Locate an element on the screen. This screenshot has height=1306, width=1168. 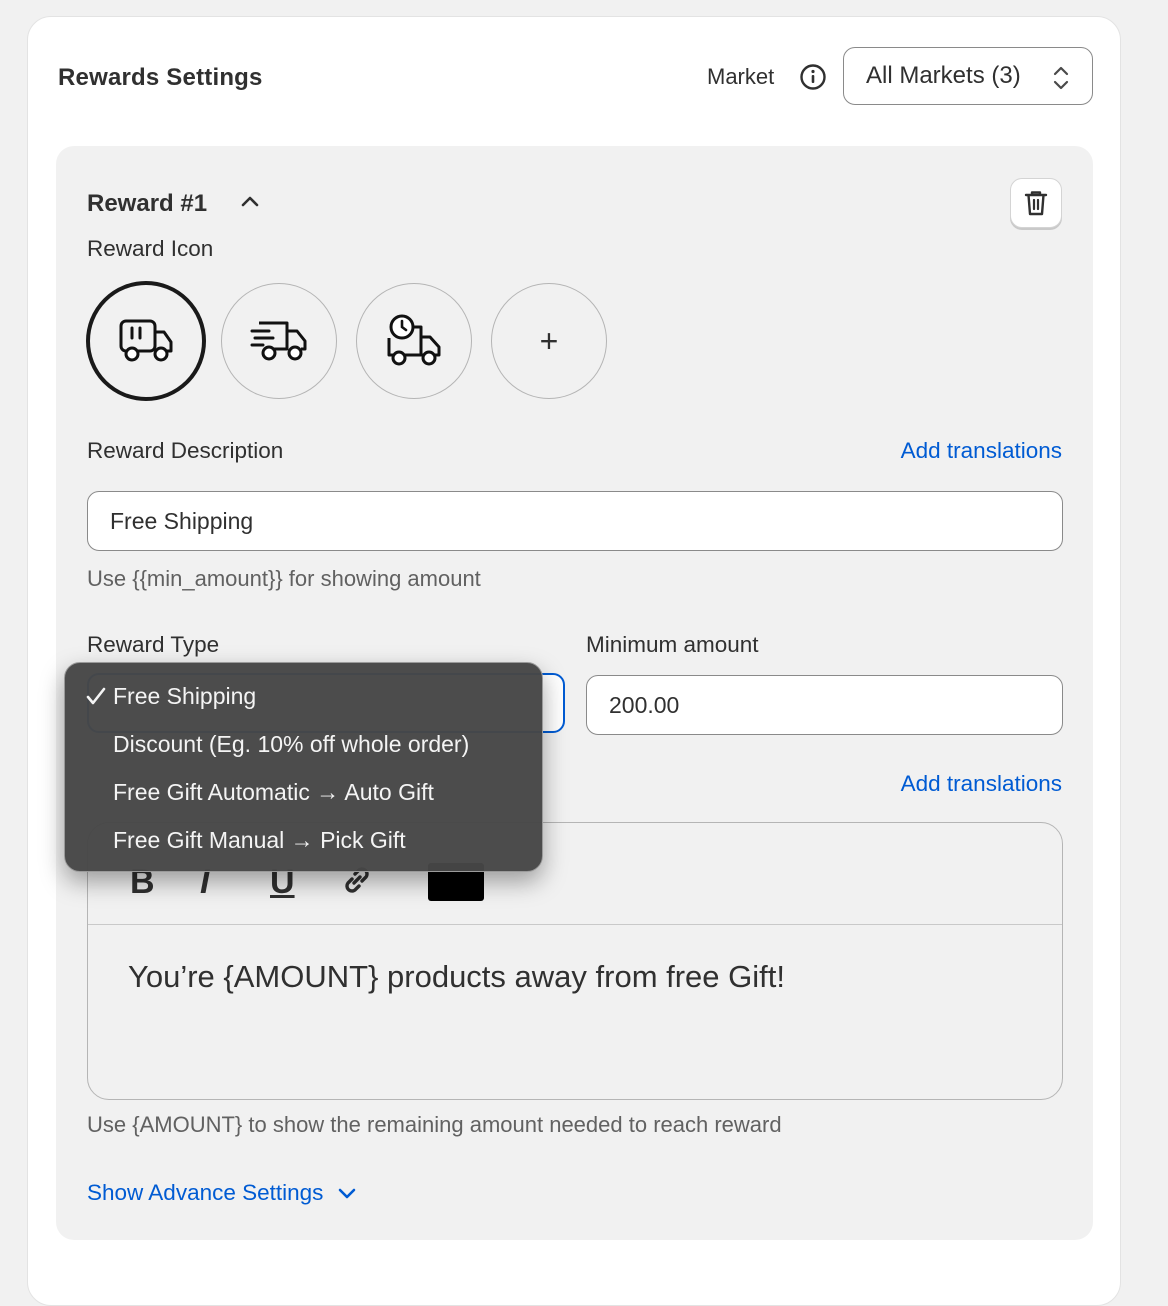
add-translations-link: Add translations is located at coordinates (981, 451).